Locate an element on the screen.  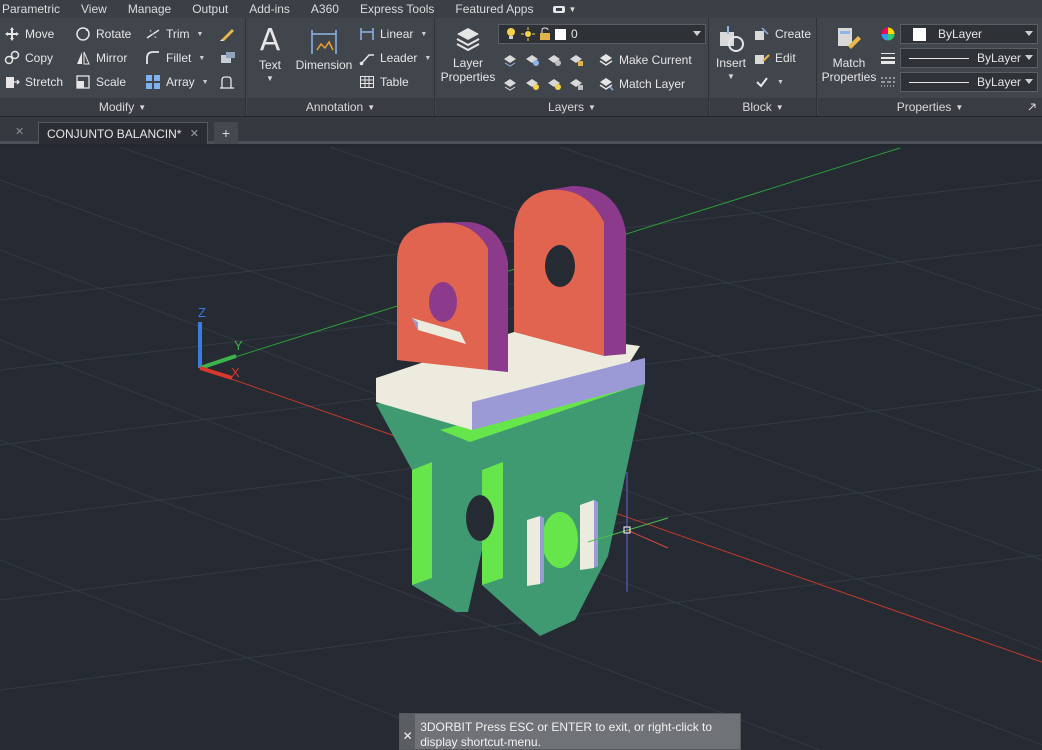
block-attribute-button: ▼ is located at coordinates (769, 82).